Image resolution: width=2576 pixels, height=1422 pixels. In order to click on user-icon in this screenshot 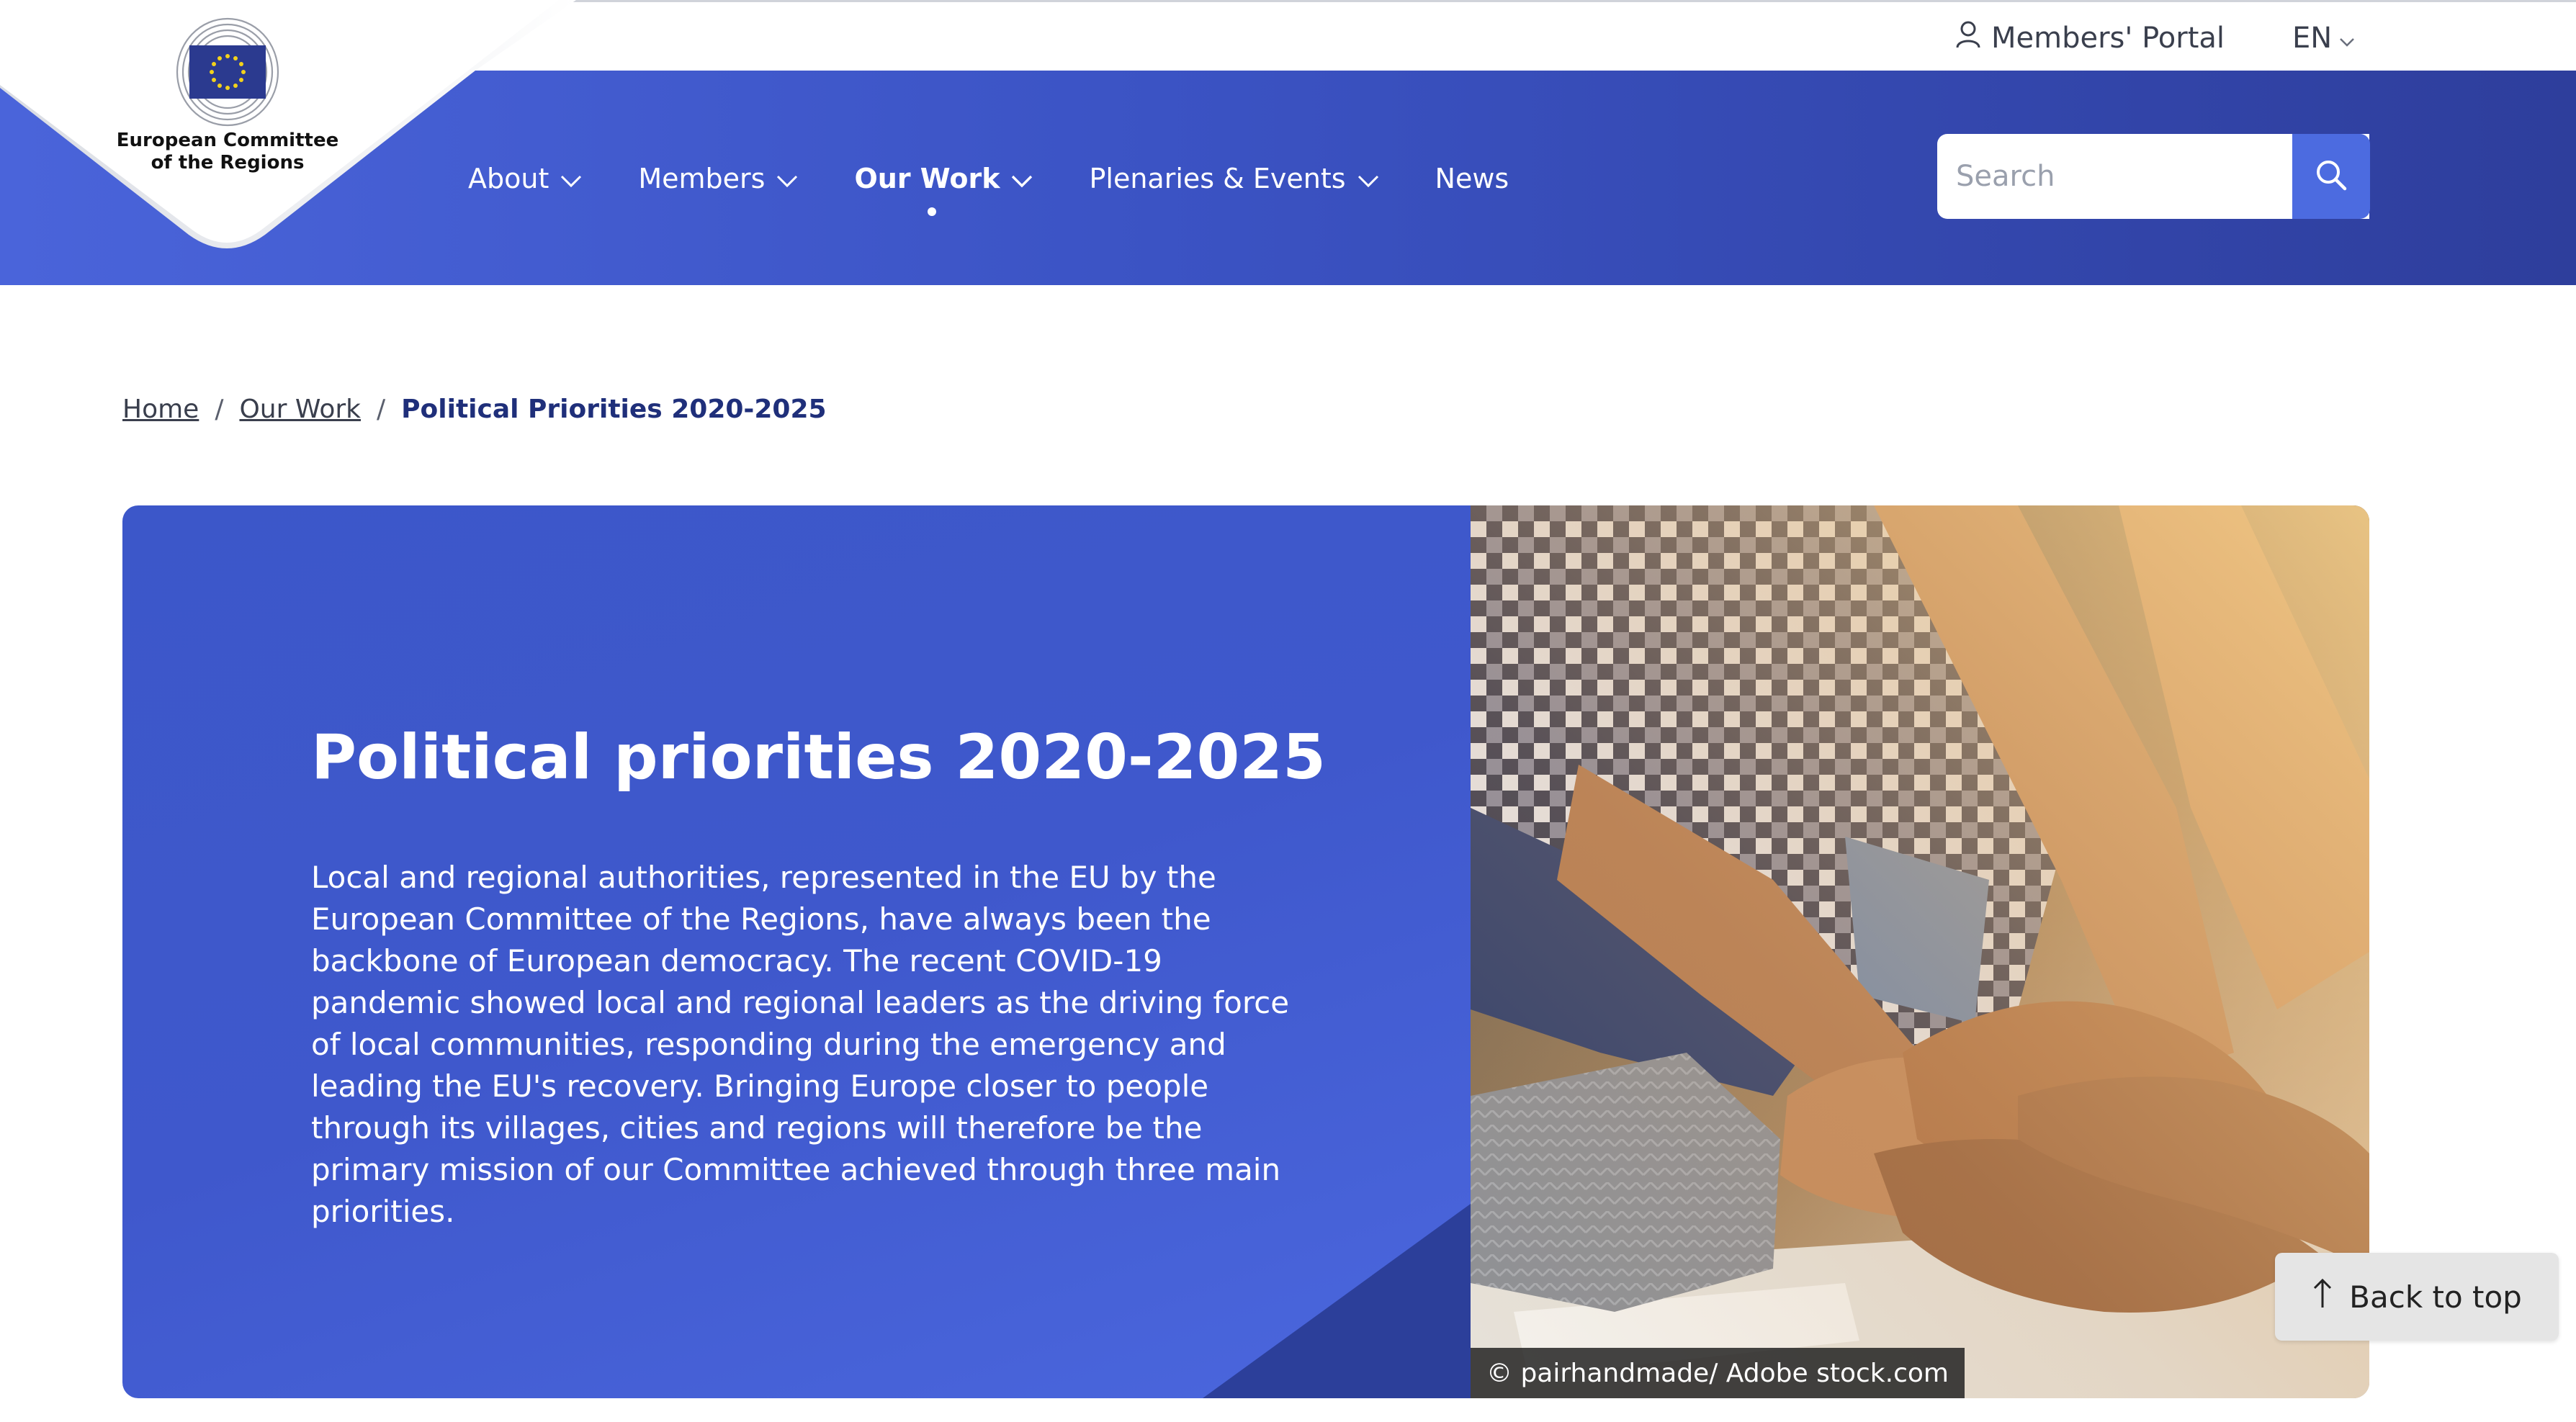, I will do `click(1968, 38)`.